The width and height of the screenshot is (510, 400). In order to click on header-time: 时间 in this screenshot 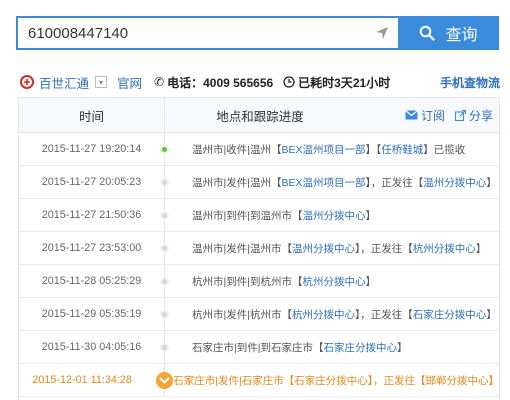, I will do `click(91, 116)`.